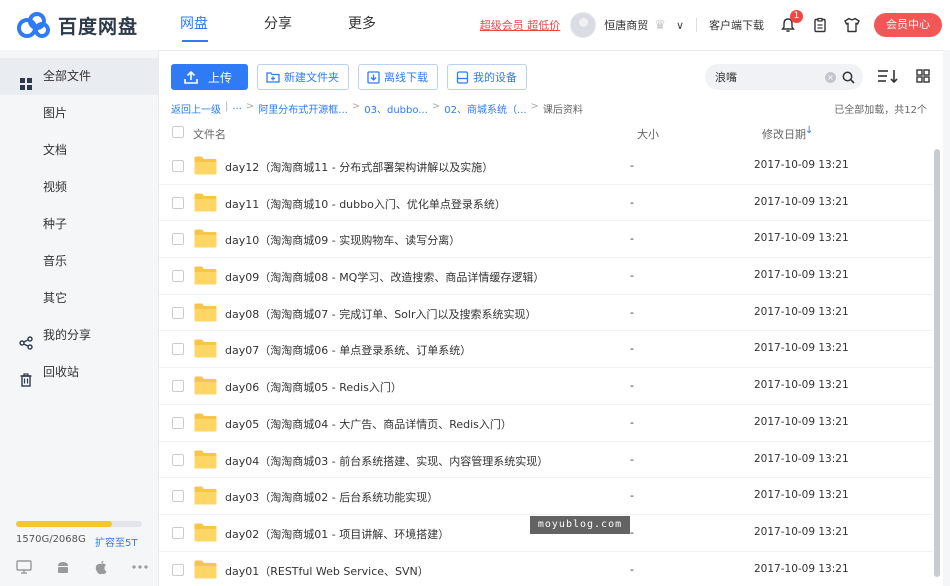  Describe the element at coordinates (406, 77) in the screenshot. I see `offline-download-label: 离线下载` at that location.